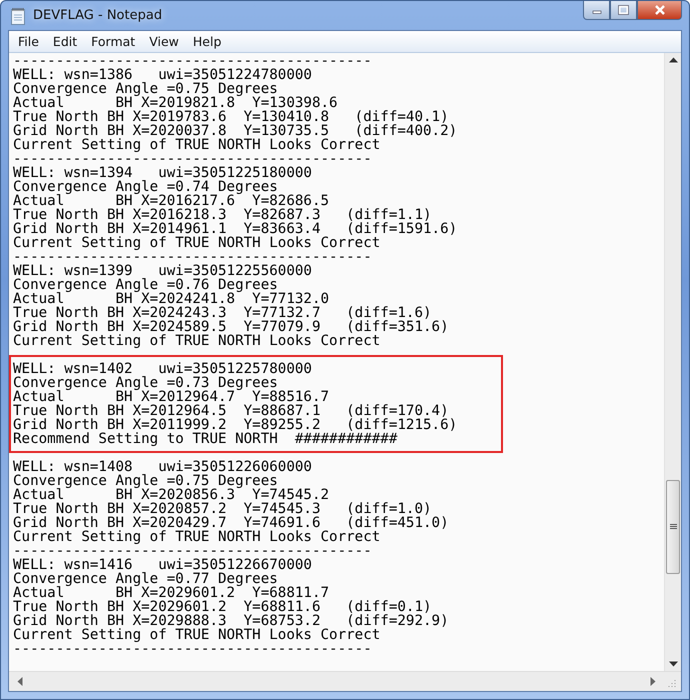  I want to click on text-line: Actual BH X=2020856.3 Y=74545.2, so click(171, 495).